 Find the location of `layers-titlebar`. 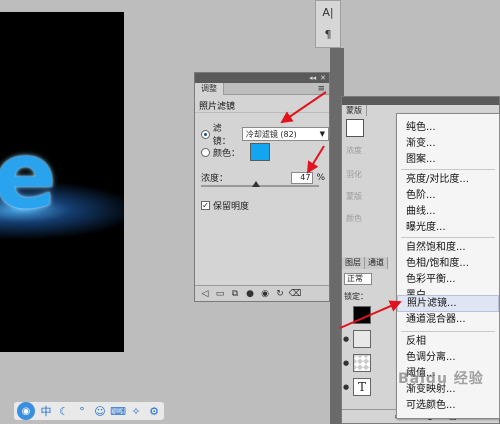

layers-titlebar is located at coordinates (420, 101).